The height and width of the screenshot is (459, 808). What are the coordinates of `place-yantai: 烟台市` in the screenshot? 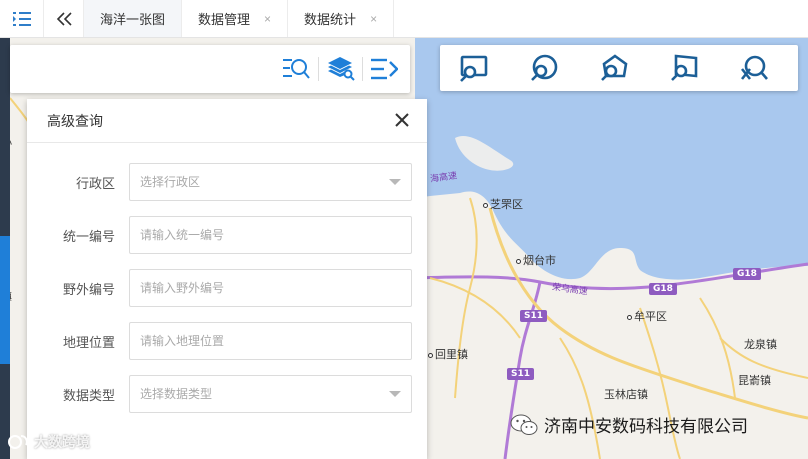 It's located at (536, 260).